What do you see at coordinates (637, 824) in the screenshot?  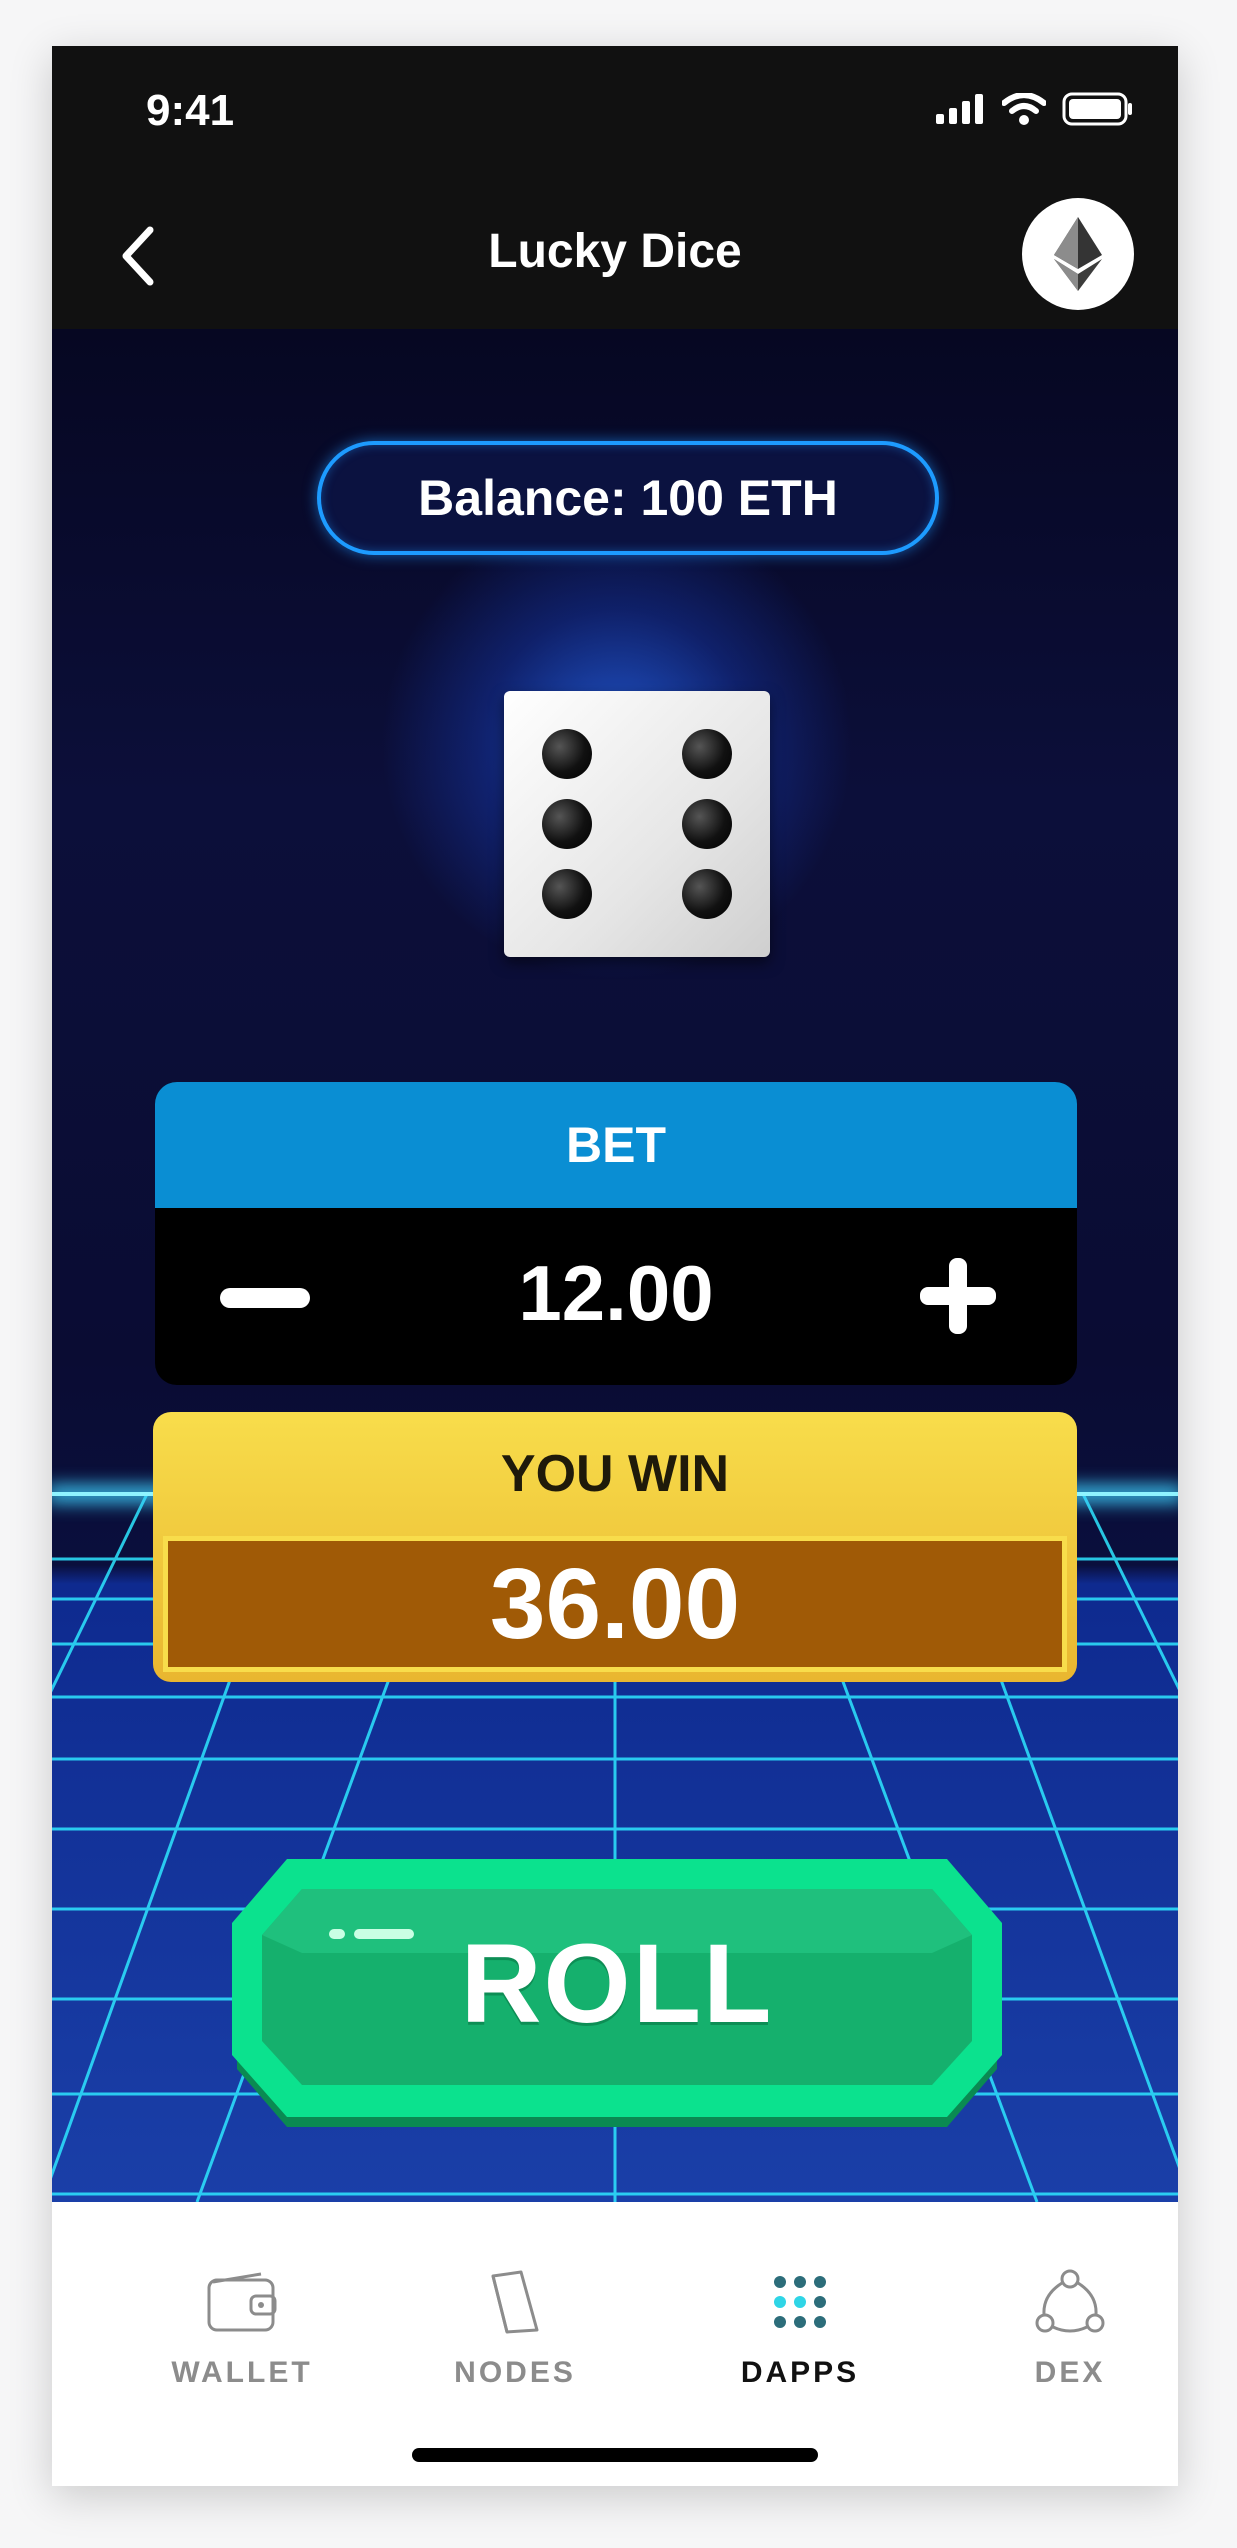 I see `dice-six` at bounding box center [637, 824].